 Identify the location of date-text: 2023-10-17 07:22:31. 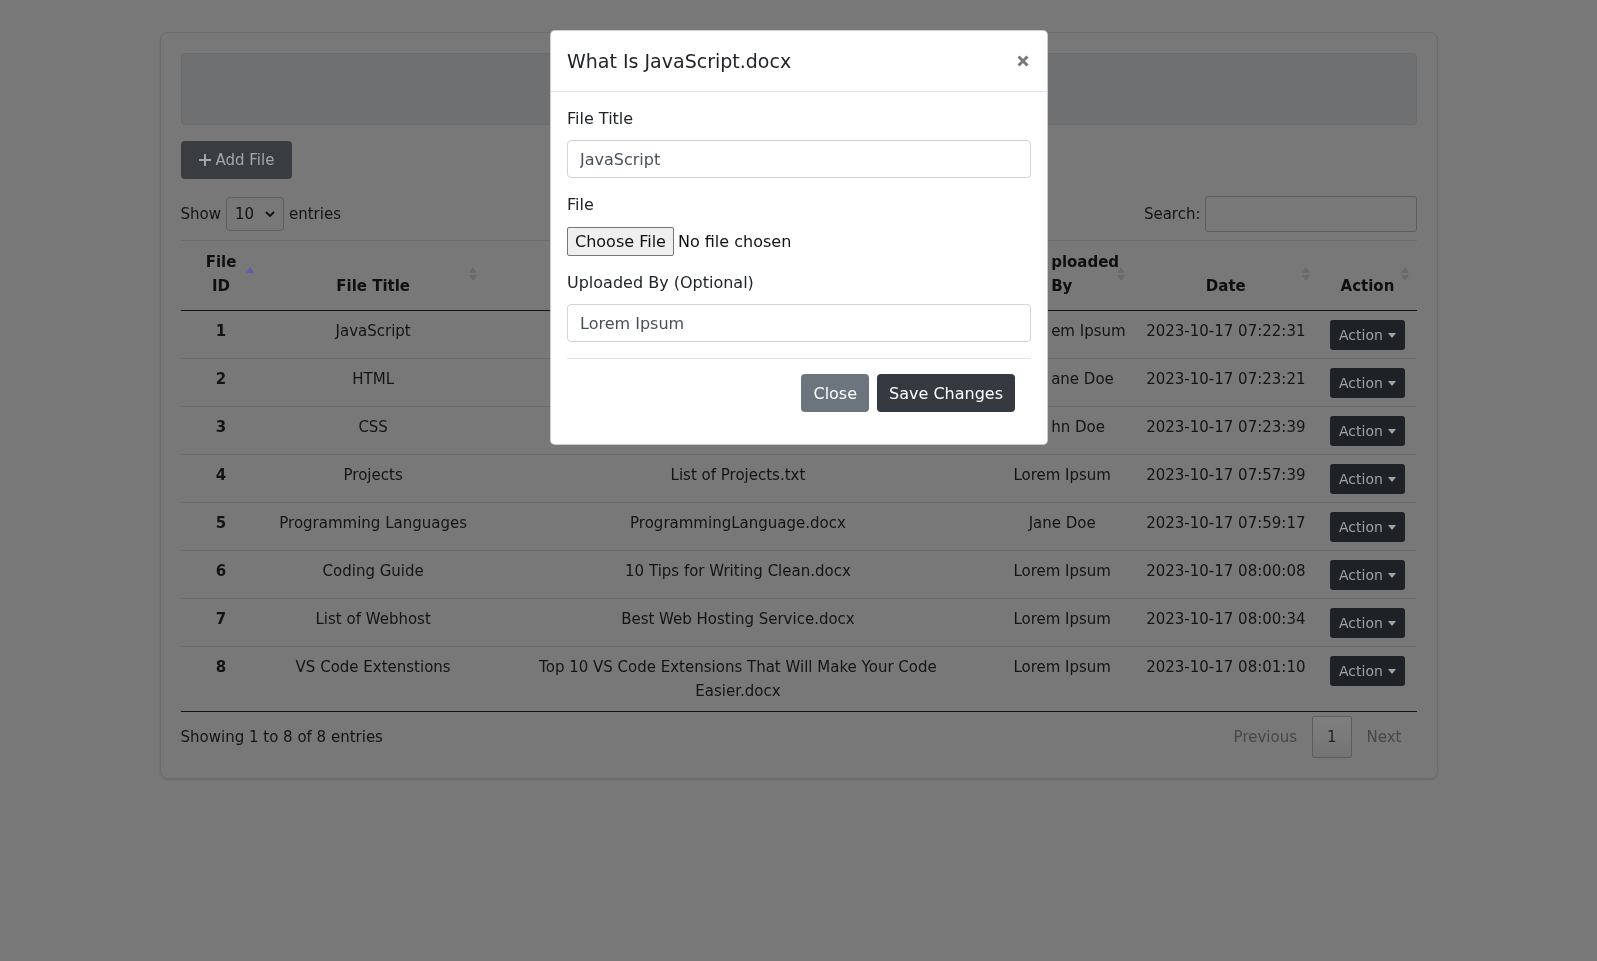
(1226, 331).